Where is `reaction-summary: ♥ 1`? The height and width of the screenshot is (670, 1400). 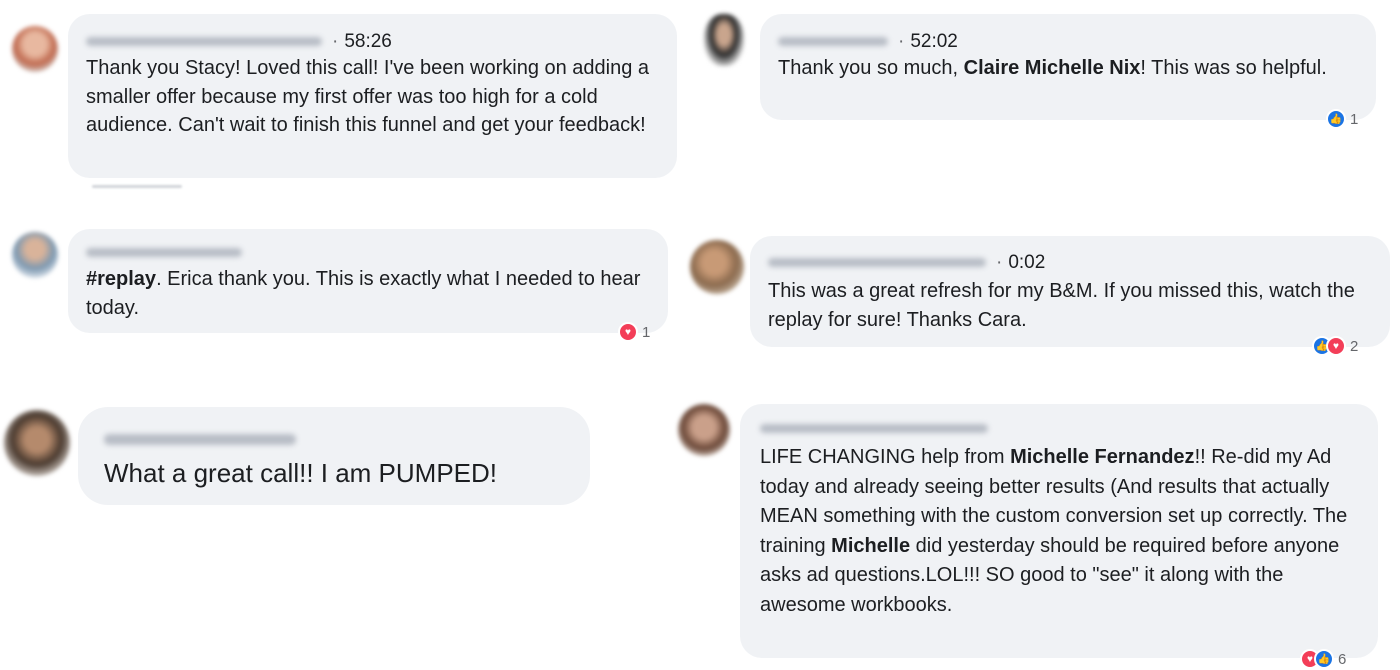
reaction-summary: ♥ 1 is located at coordinates (634, 332).